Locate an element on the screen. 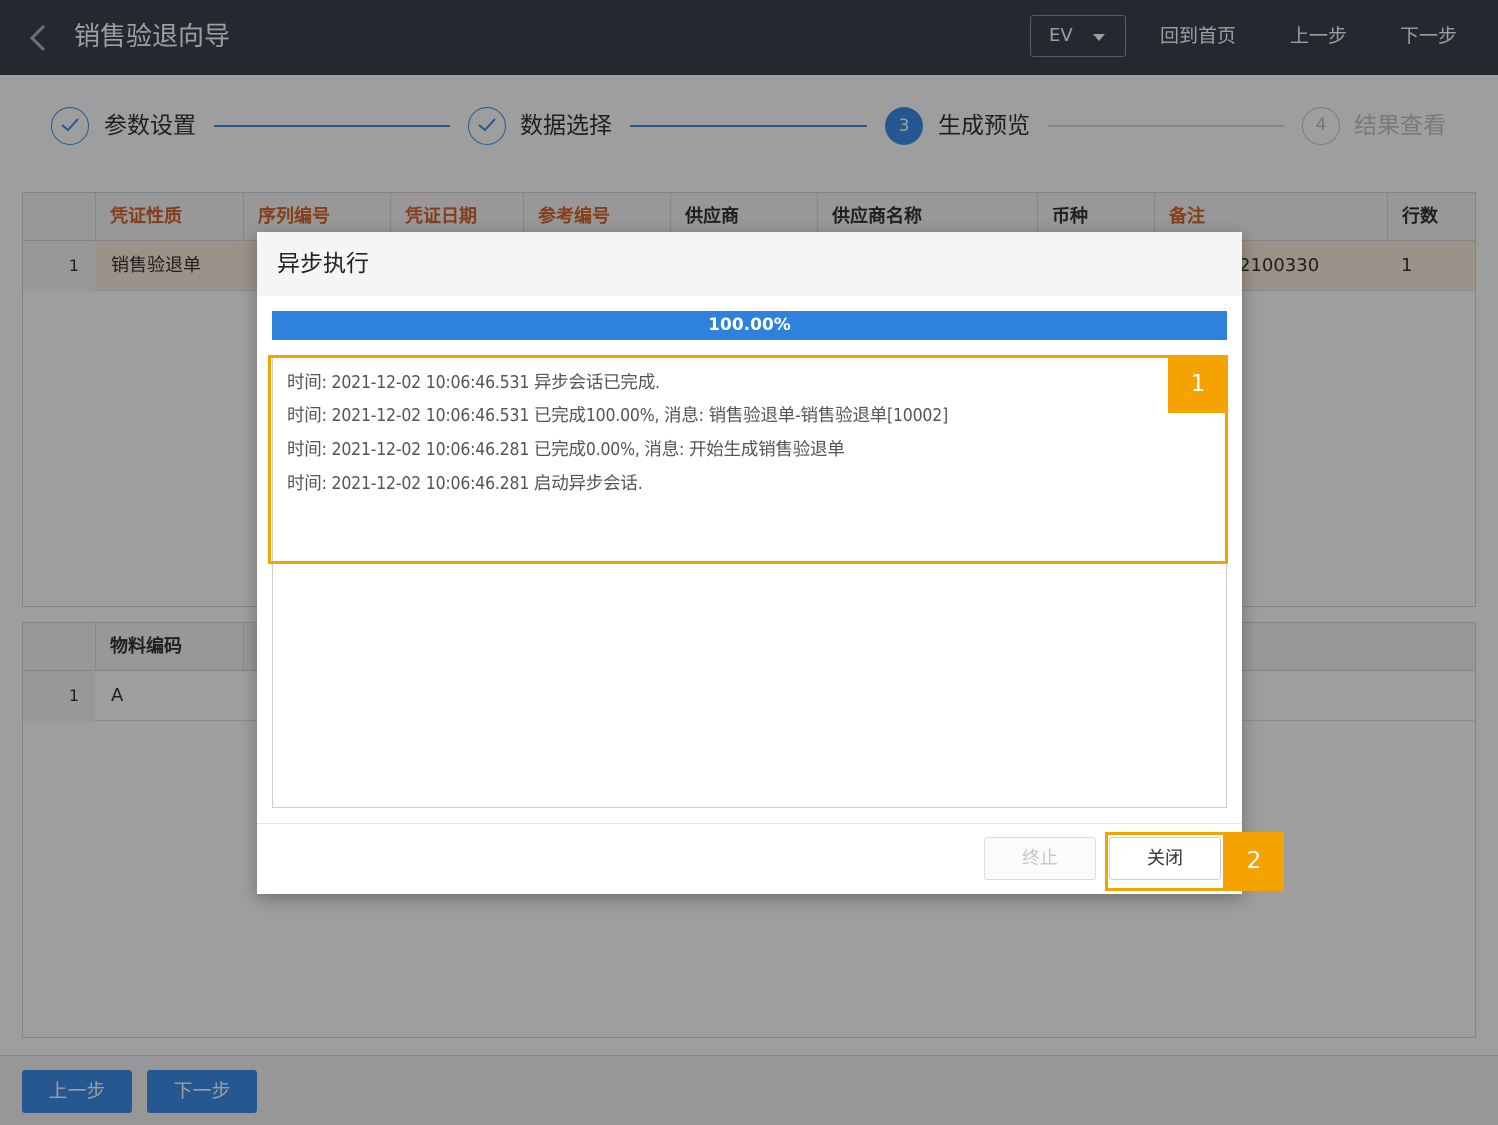 This screenshot has width=1498, height=1125. callout-number: 2 is located at coordinates (1254, 861).